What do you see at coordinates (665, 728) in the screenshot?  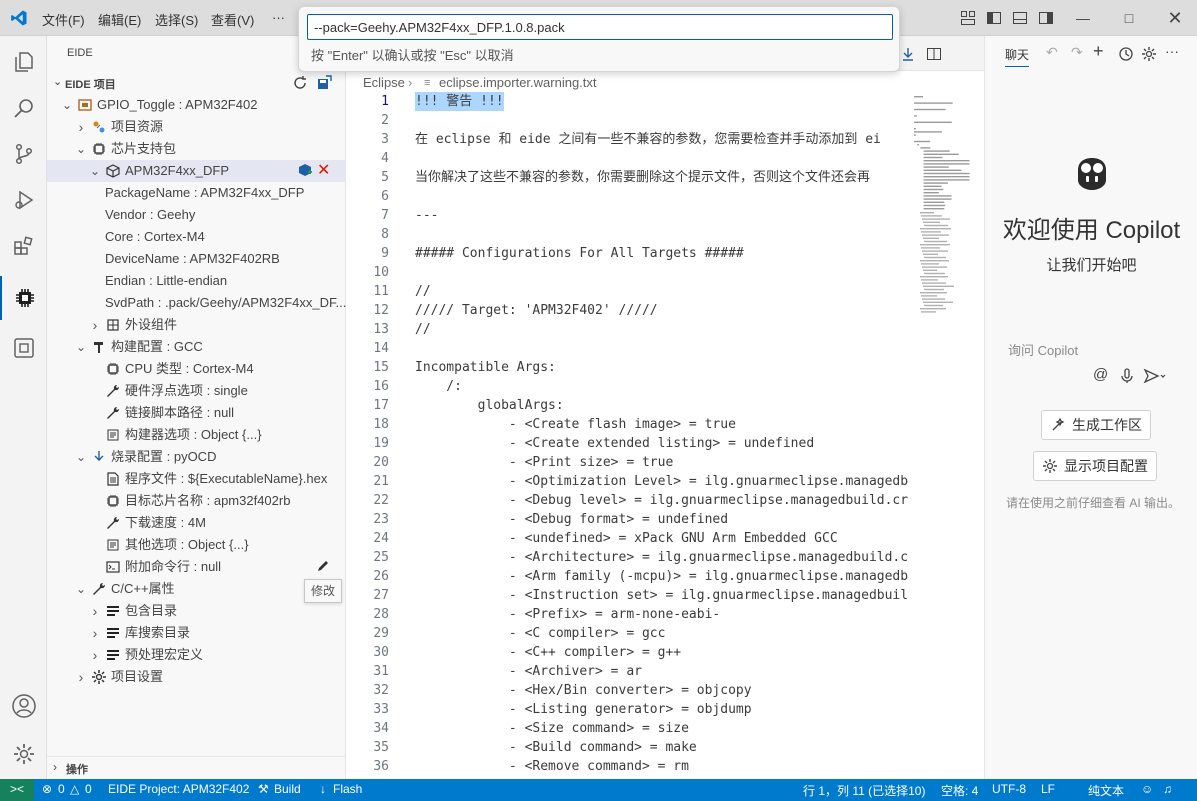 I see `code-line: 34 - <Size command> = size` at bounding box center [665, 728].